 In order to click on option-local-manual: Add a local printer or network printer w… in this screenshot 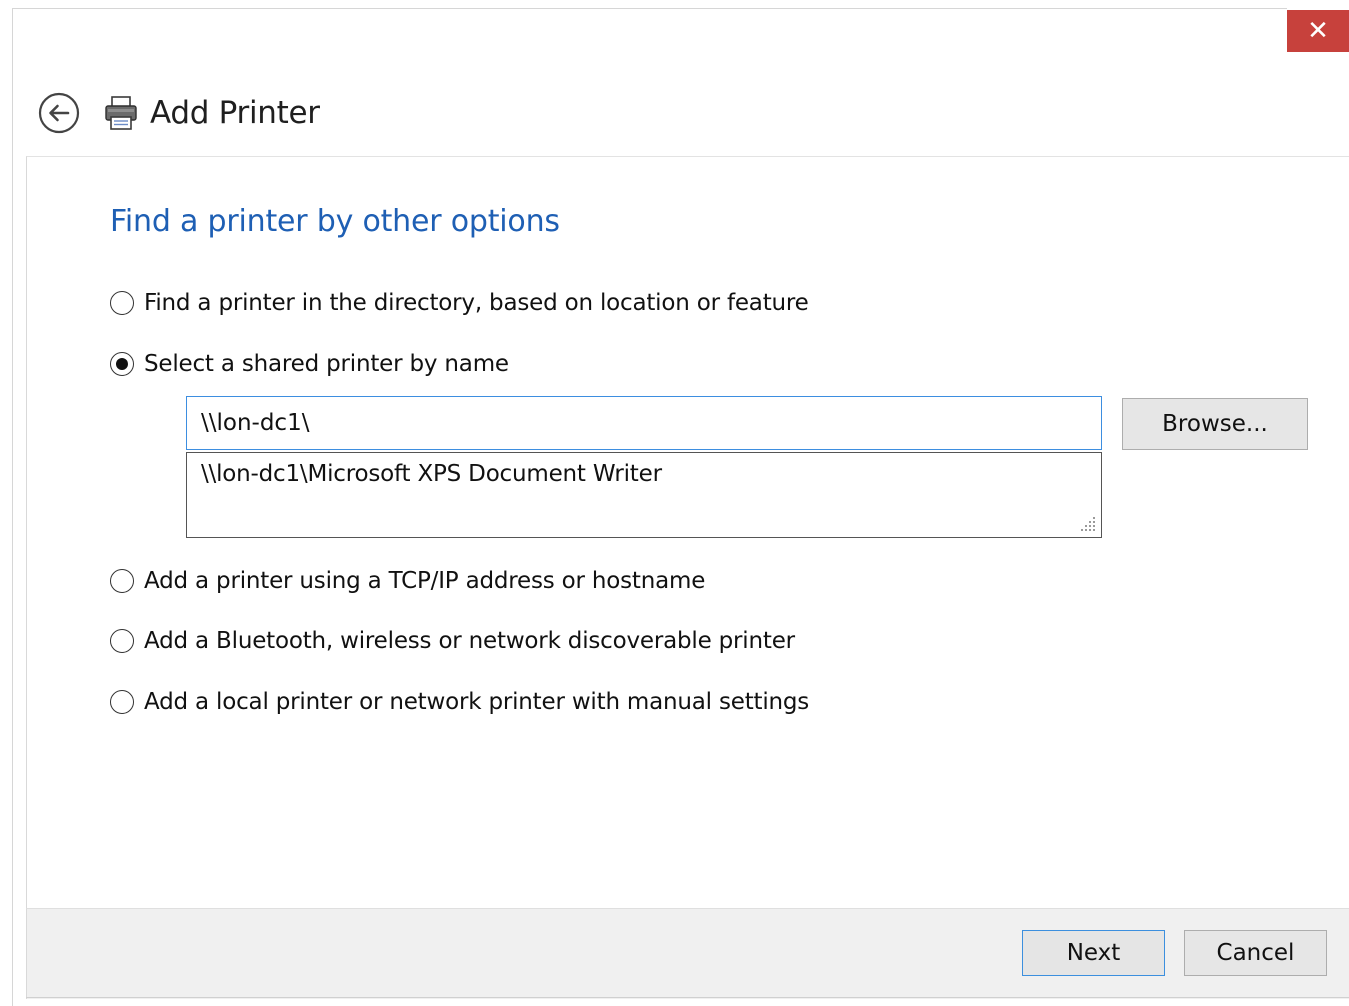, I will do `click(459, 702)`.